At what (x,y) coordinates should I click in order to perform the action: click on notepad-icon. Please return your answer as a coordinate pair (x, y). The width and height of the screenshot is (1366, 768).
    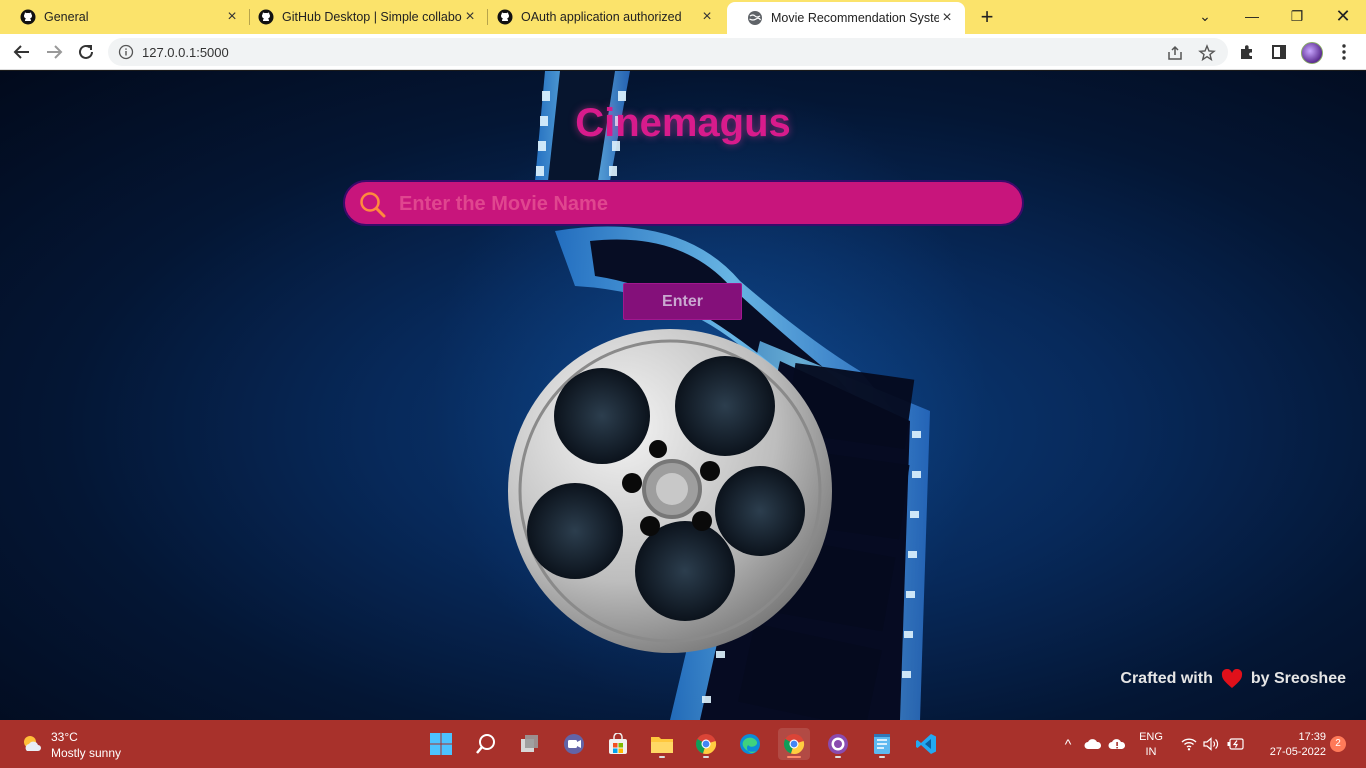
    Looking at the image, I should click on (882, 744).